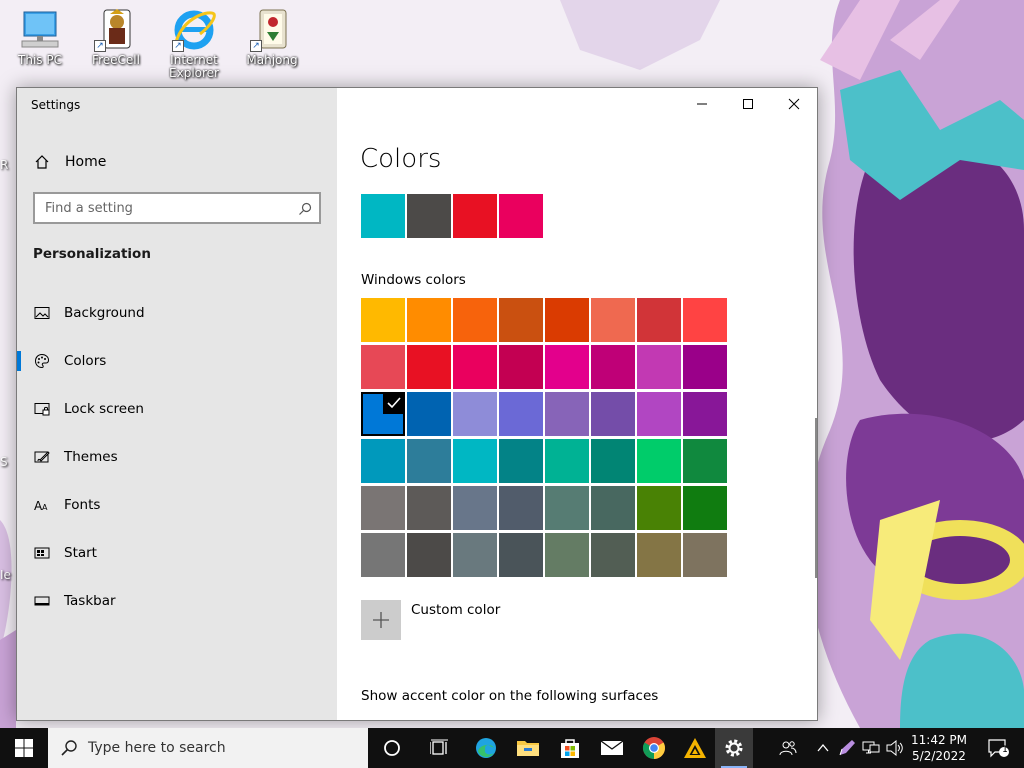 This screenshot has width=1024, height=768. What do you see at coordinates (177, 457) in the screenshot?
I see `sidebar-item-themes: Themes` at bounding box center [177, 457].